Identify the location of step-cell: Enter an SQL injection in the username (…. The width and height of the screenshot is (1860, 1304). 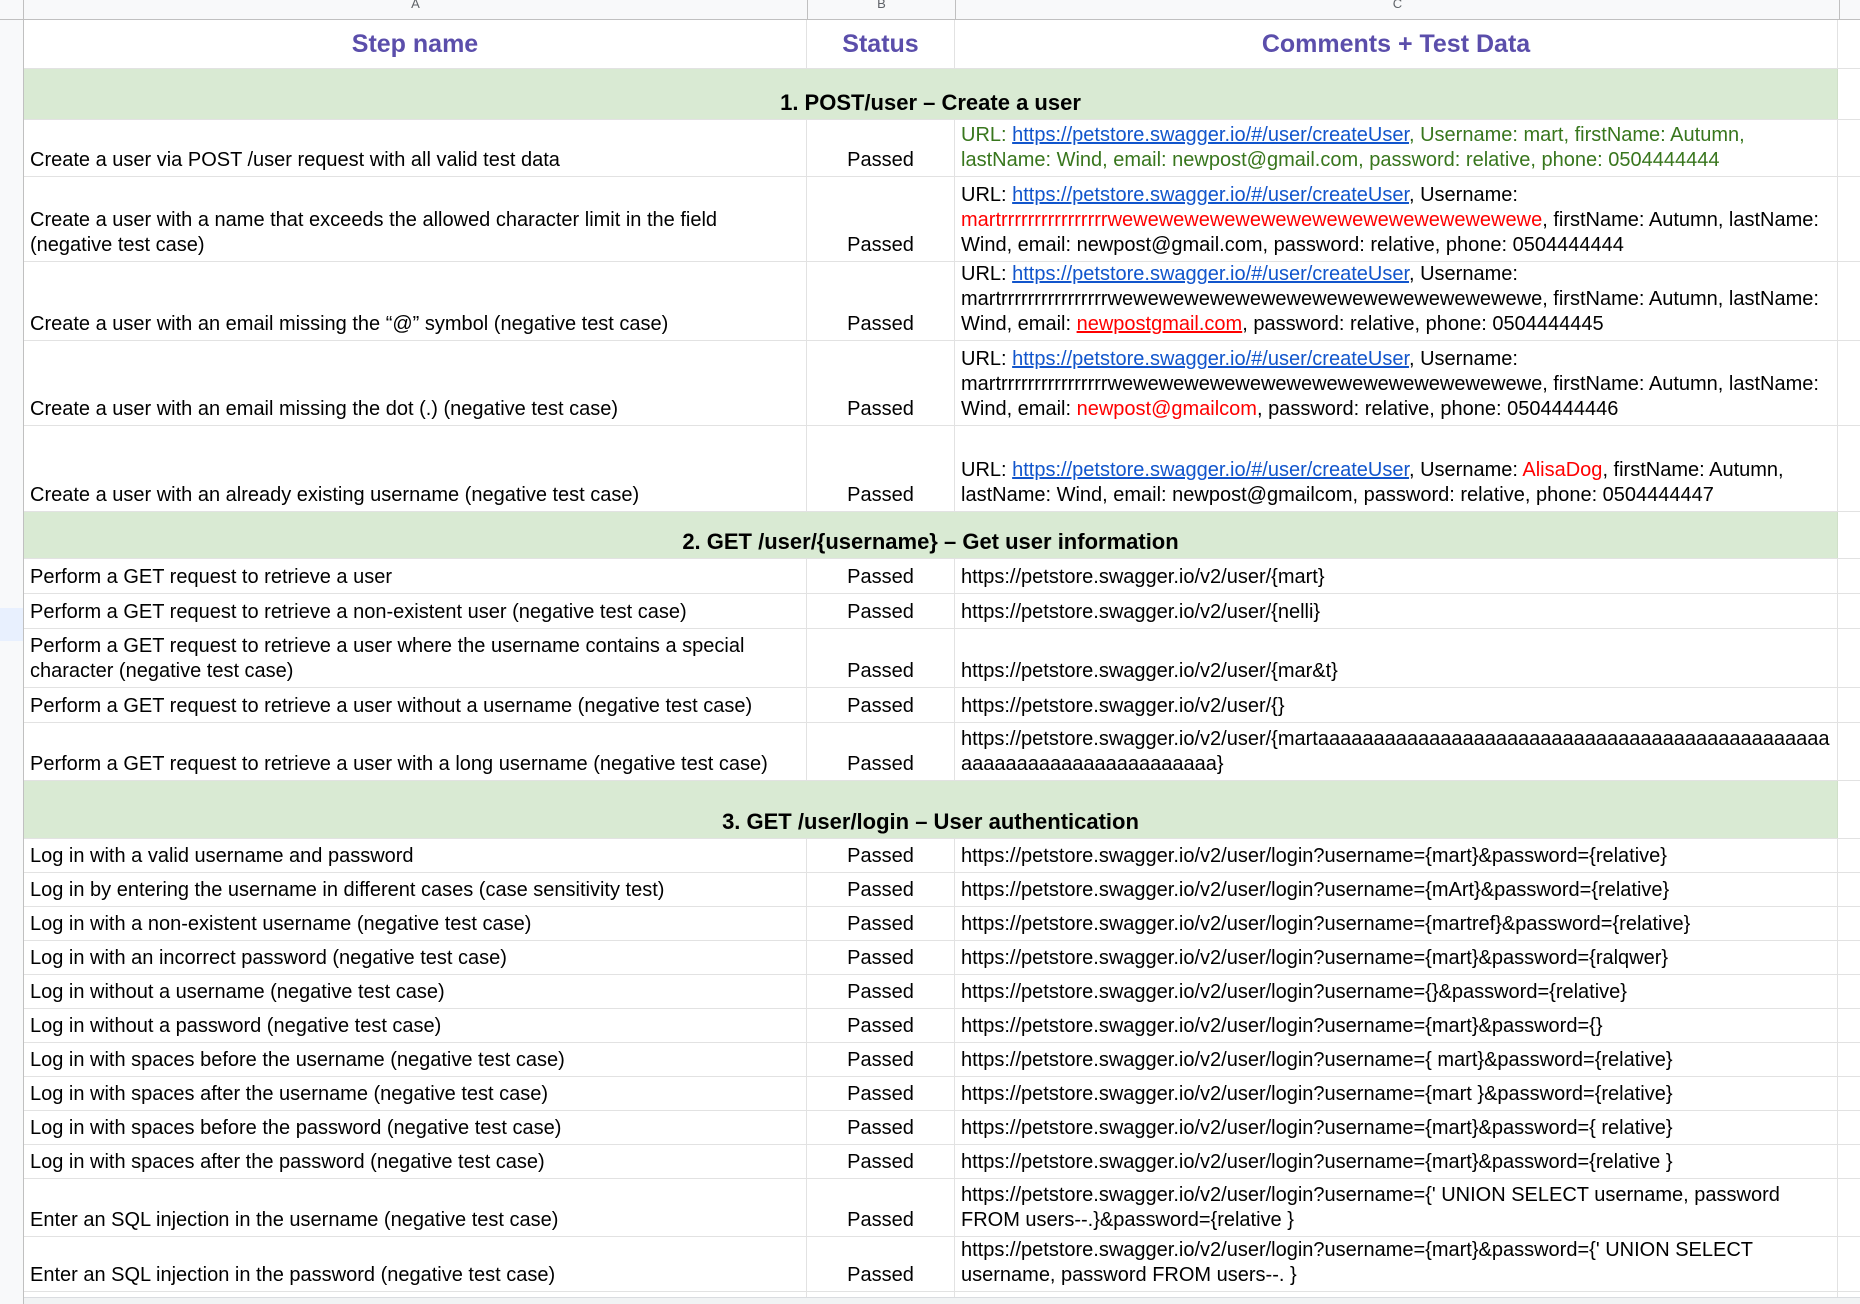
(415, 1207).